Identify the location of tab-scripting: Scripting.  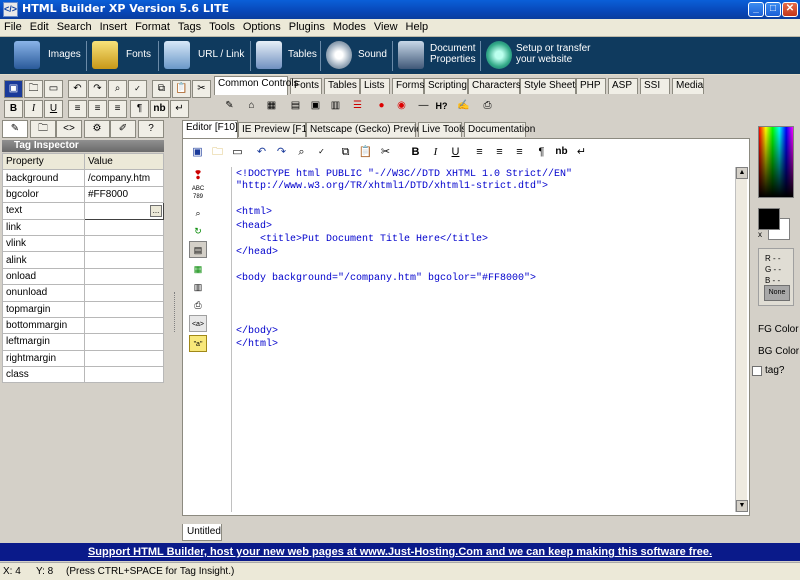
(446, 86).